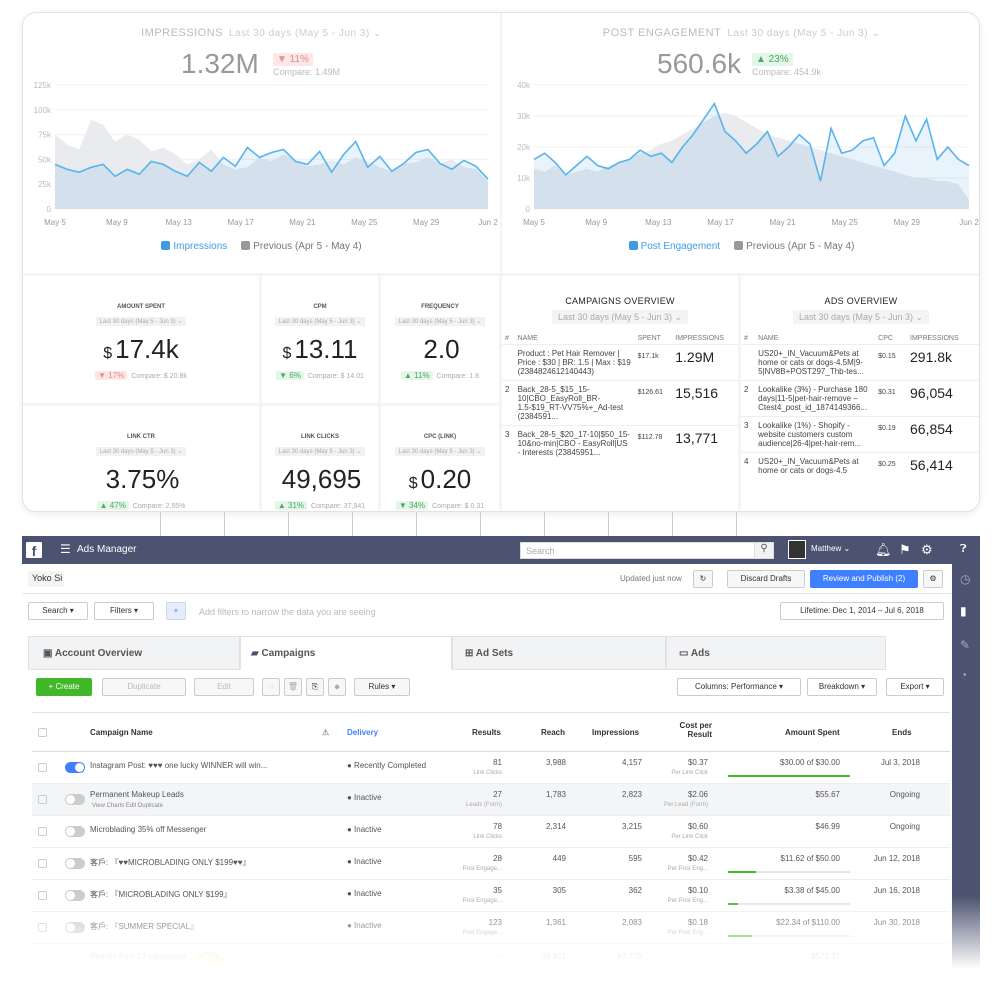 The width and height of the screenshot is (1000, 1000). What do you see at coordinates (134, 653) in the screenshot?
I see `tab-account-overview: ▣ Account Overview` at bounding box center [134, 653].